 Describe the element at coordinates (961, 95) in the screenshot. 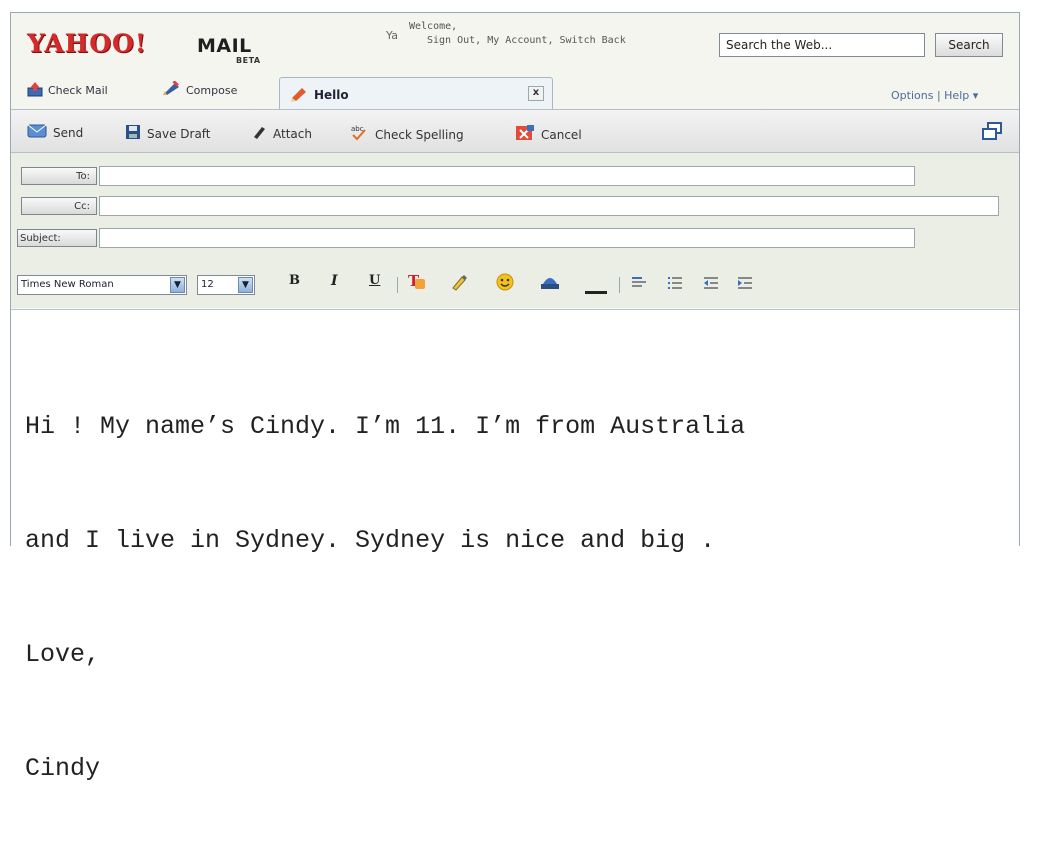

I see `help-link: Help ▾` at that location.